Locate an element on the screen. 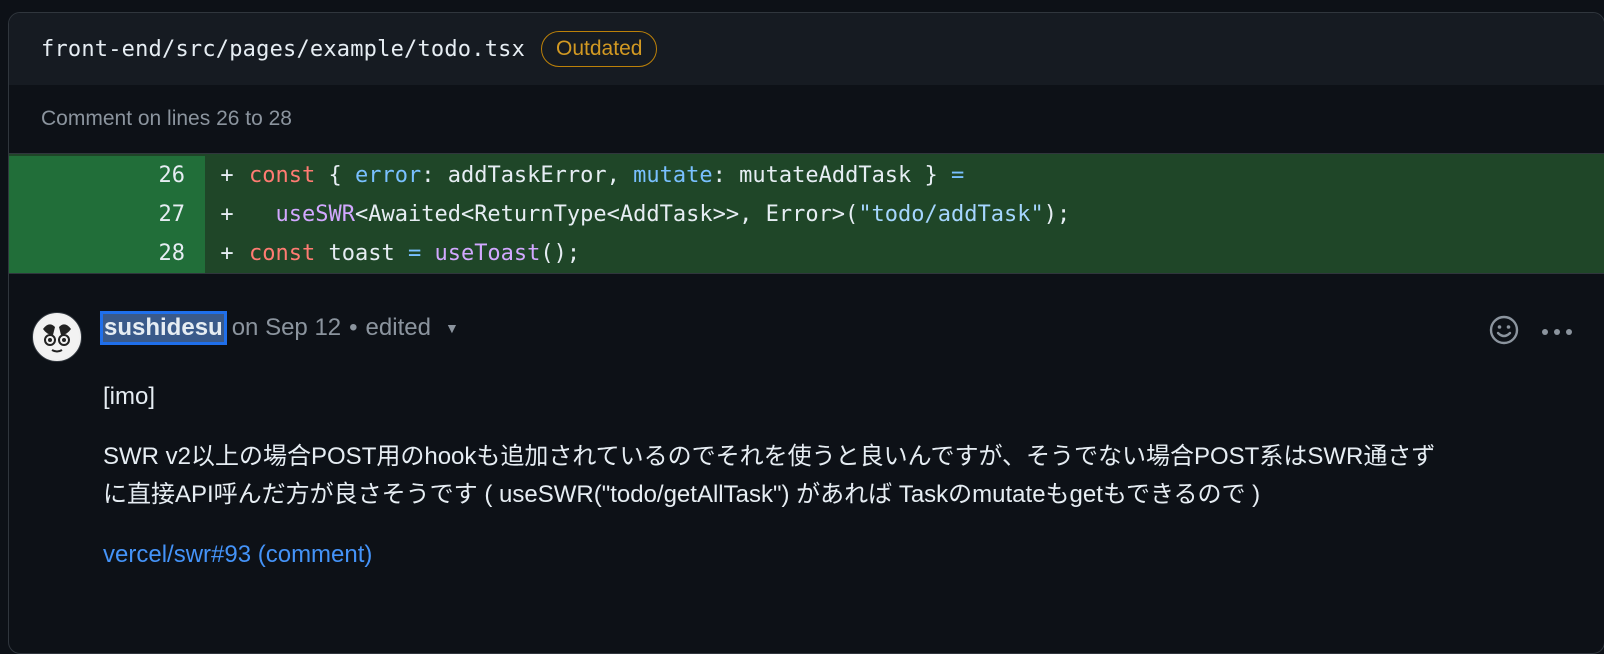 This screenshot has width=1604, height=654. comment-tag: [imo] is located at coordinates (129, 396).